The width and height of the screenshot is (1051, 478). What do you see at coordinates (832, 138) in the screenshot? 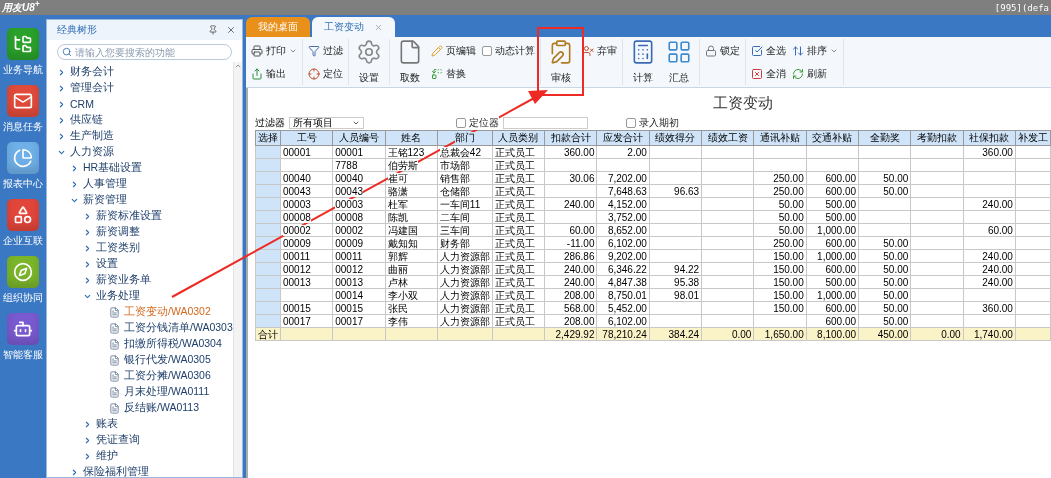
I see `column-header: 交通补贴` at bounding box center [832, 138].